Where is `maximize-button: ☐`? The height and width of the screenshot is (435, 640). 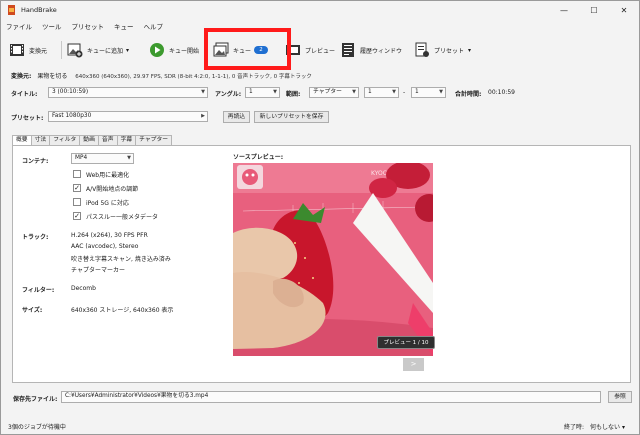 maximize-button: ☐ is located at coordinates (594, 10).